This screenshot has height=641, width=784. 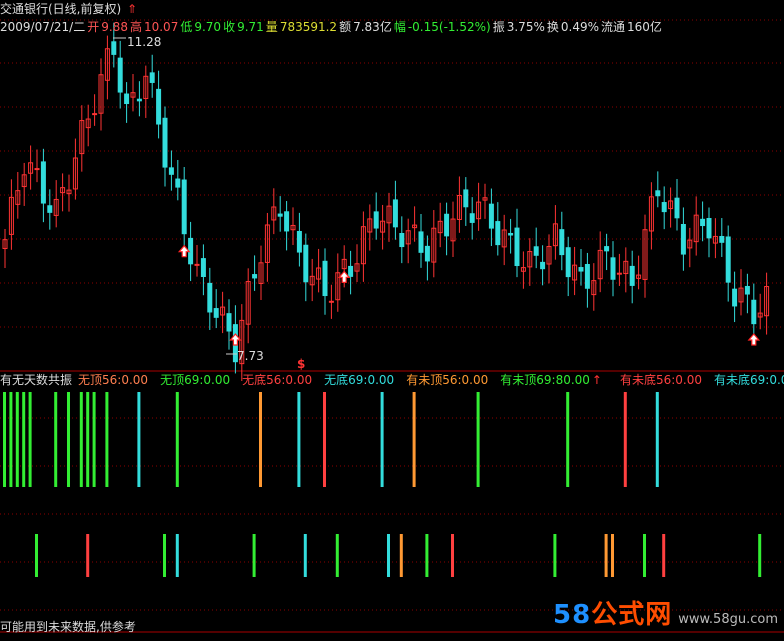 What do you see at coordinates (498, 27) in the screenshot?
I see `amplitude-label: 振` at bounding box center [498, 27].